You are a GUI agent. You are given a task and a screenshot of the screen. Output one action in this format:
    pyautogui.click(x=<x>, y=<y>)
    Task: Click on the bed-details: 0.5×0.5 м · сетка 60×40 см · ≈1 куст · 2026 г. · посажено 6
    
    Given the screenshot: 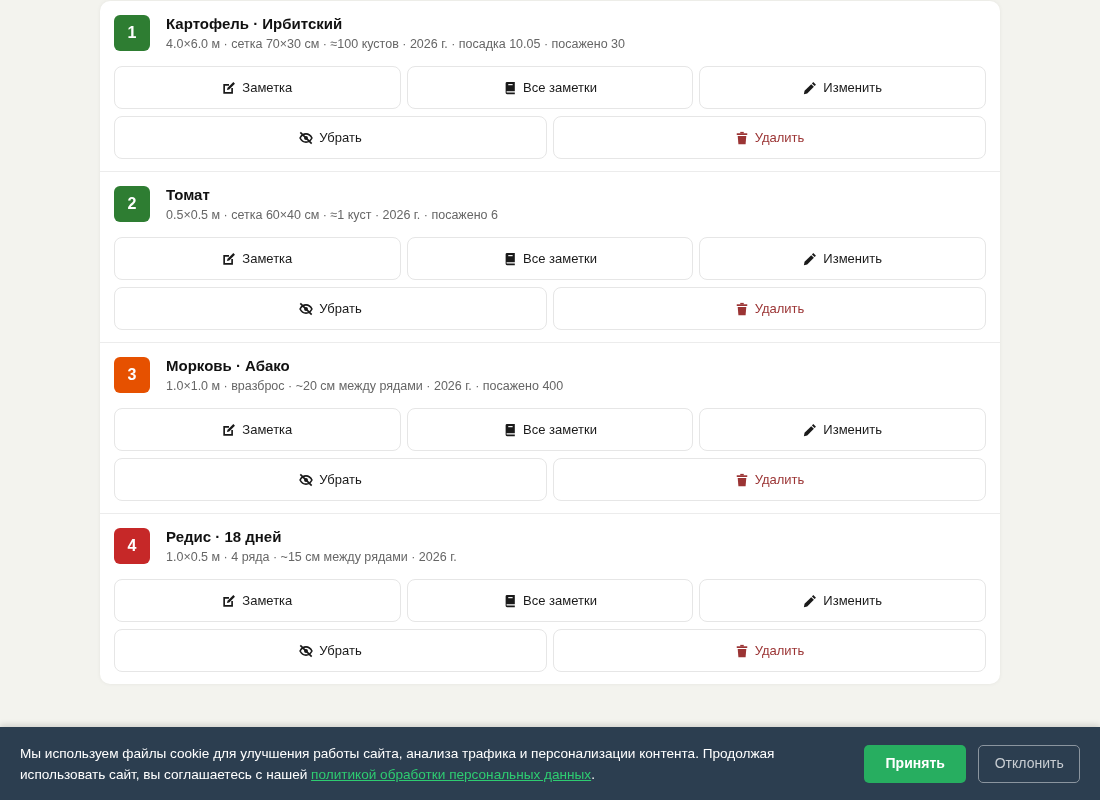 What is the action you would take?
    pyautogui.click(x=332, y=215)
    